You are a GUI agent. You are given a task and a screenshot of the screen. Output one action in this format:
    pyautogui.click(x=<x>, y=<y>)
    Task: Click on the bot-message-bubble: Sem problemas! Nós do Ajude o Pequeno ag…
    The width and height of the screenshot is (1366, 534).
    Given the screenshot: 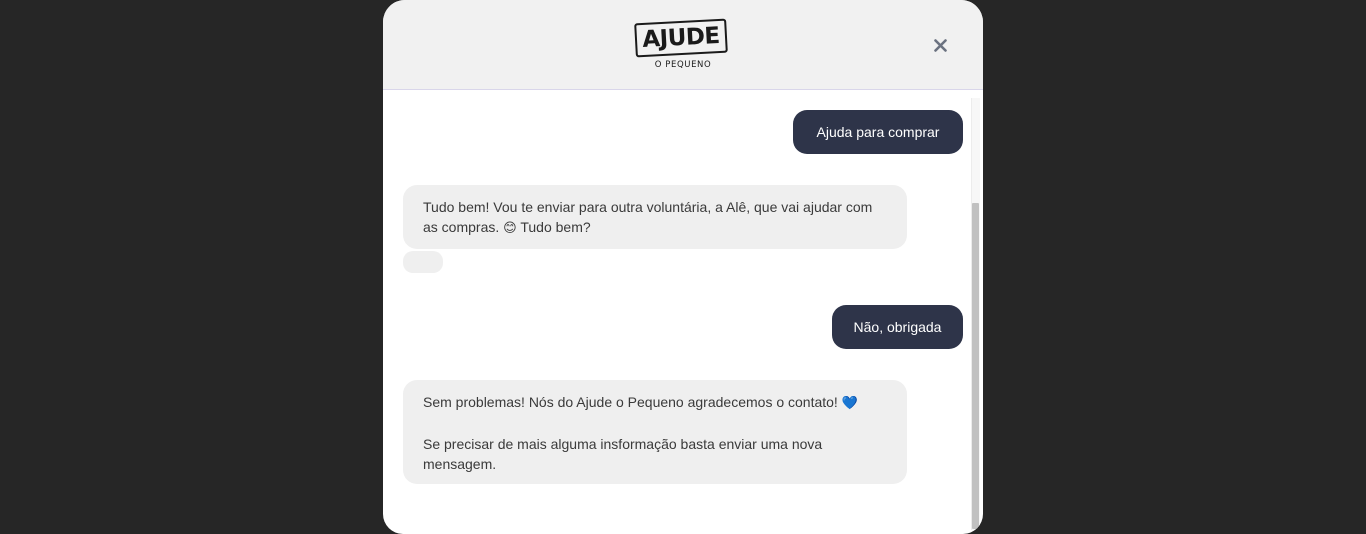 What is the action you would take?
    pyautogui.click(x=655, y=432)
    